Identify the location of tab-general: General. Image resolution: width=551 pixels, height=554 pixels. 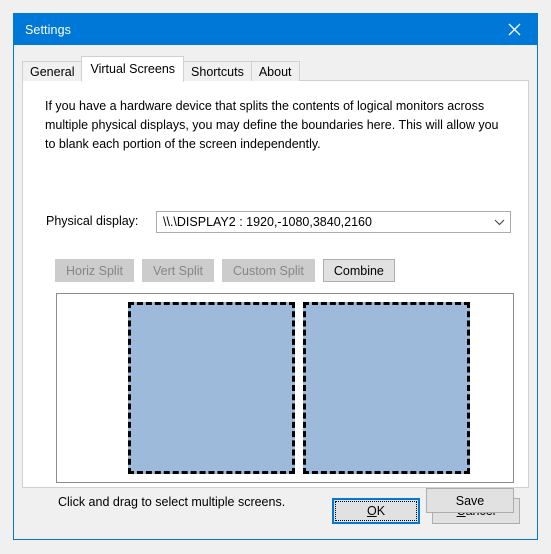
(52, 71).